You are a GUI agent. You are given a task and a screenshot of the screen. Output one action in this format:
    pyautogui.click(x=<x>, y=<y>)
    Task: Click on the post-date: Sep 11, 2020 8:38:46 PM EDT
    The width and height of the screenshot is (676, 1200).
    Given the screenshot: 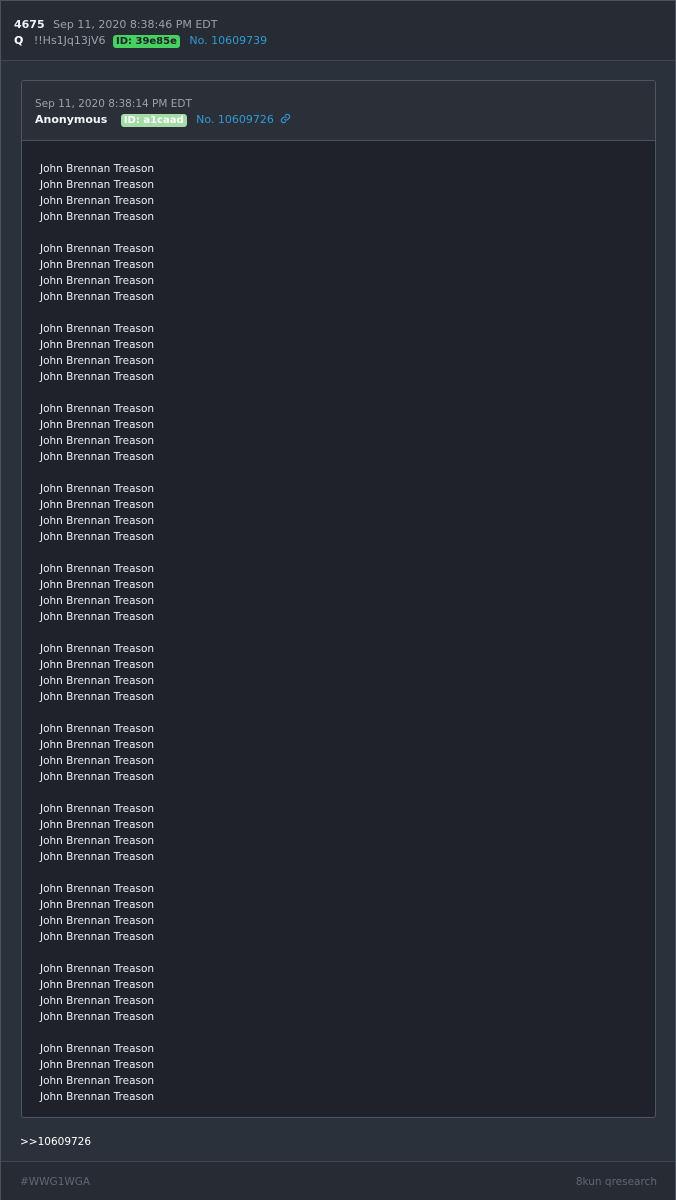 What is the action you would take?
    pyautogui.click(x=135, y=24)
    